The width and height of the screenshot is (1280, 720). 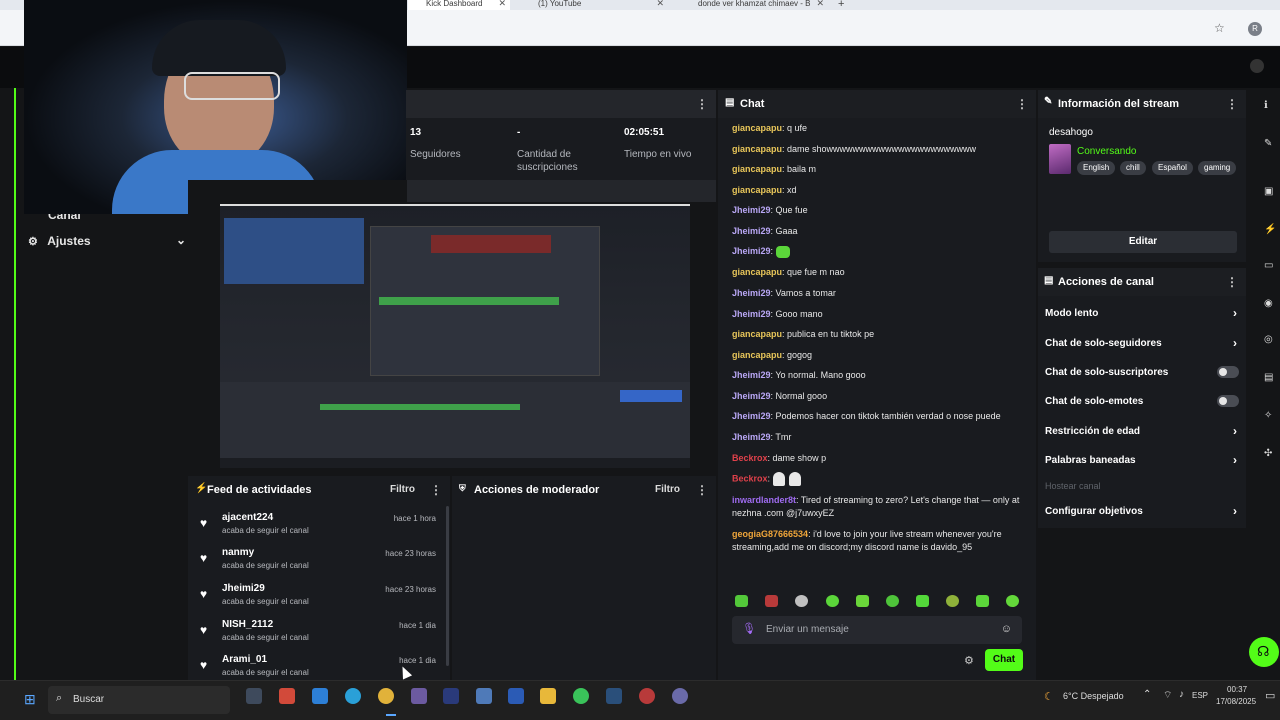 What do you see at coordinates (594, 5) in the screenshot?
I see `tab-youtube: (1) YouTube ✕` at bounding box center [594, 5].